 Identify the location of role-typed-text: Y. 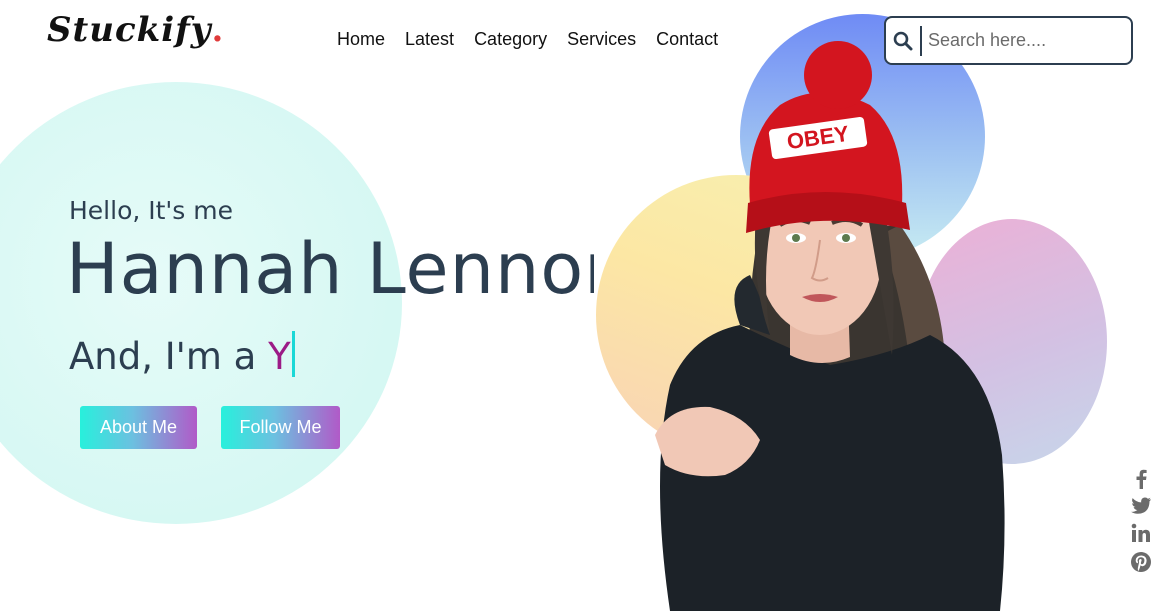
(279, 356).